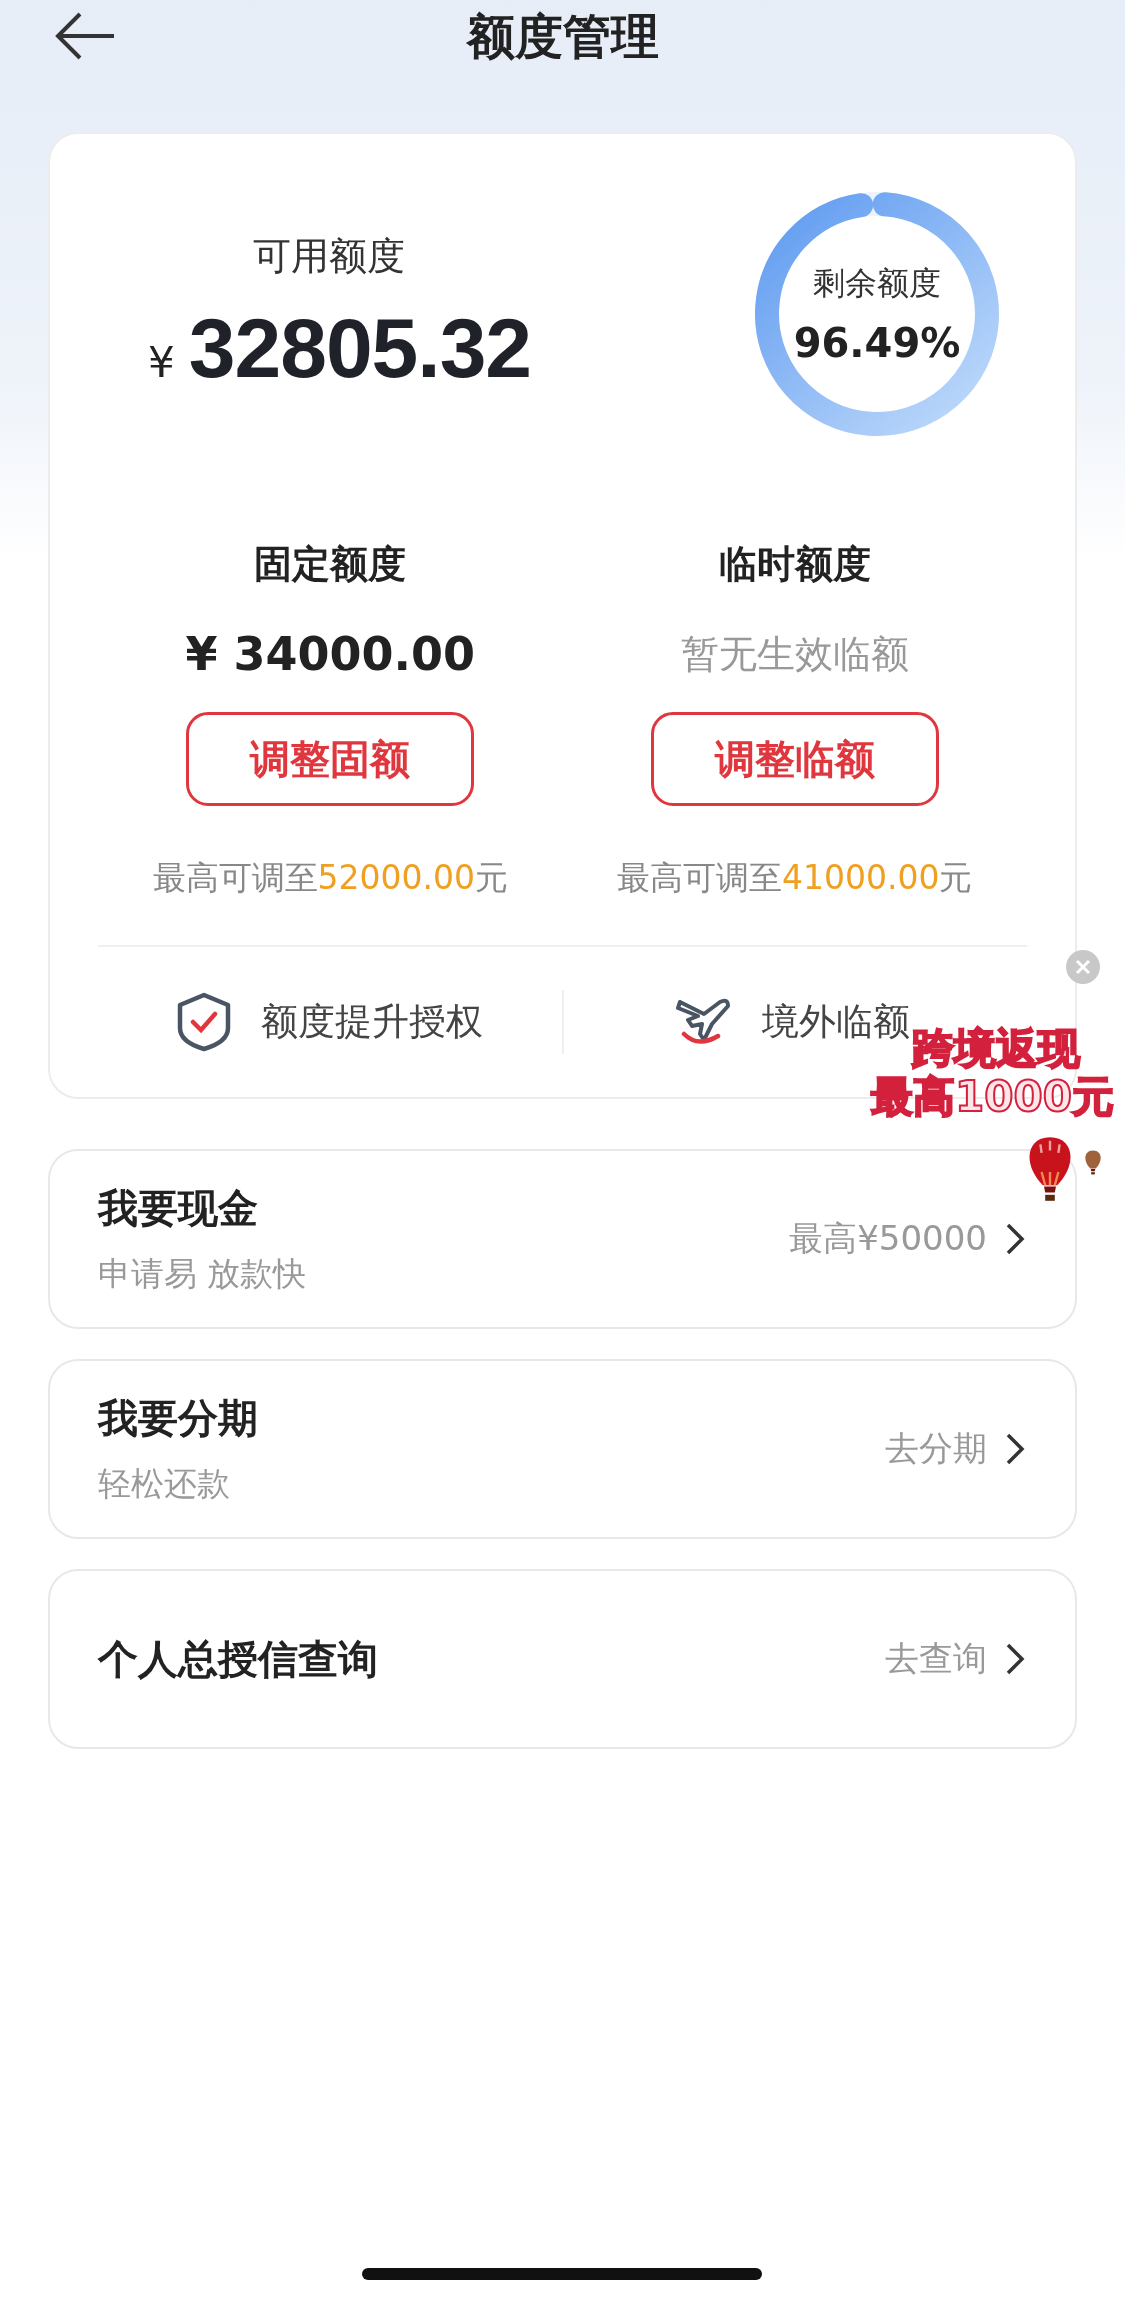  Describe the element at coordinates (178, 1418) in the screenshot. I see `entry-title: 我要分期` at that location.